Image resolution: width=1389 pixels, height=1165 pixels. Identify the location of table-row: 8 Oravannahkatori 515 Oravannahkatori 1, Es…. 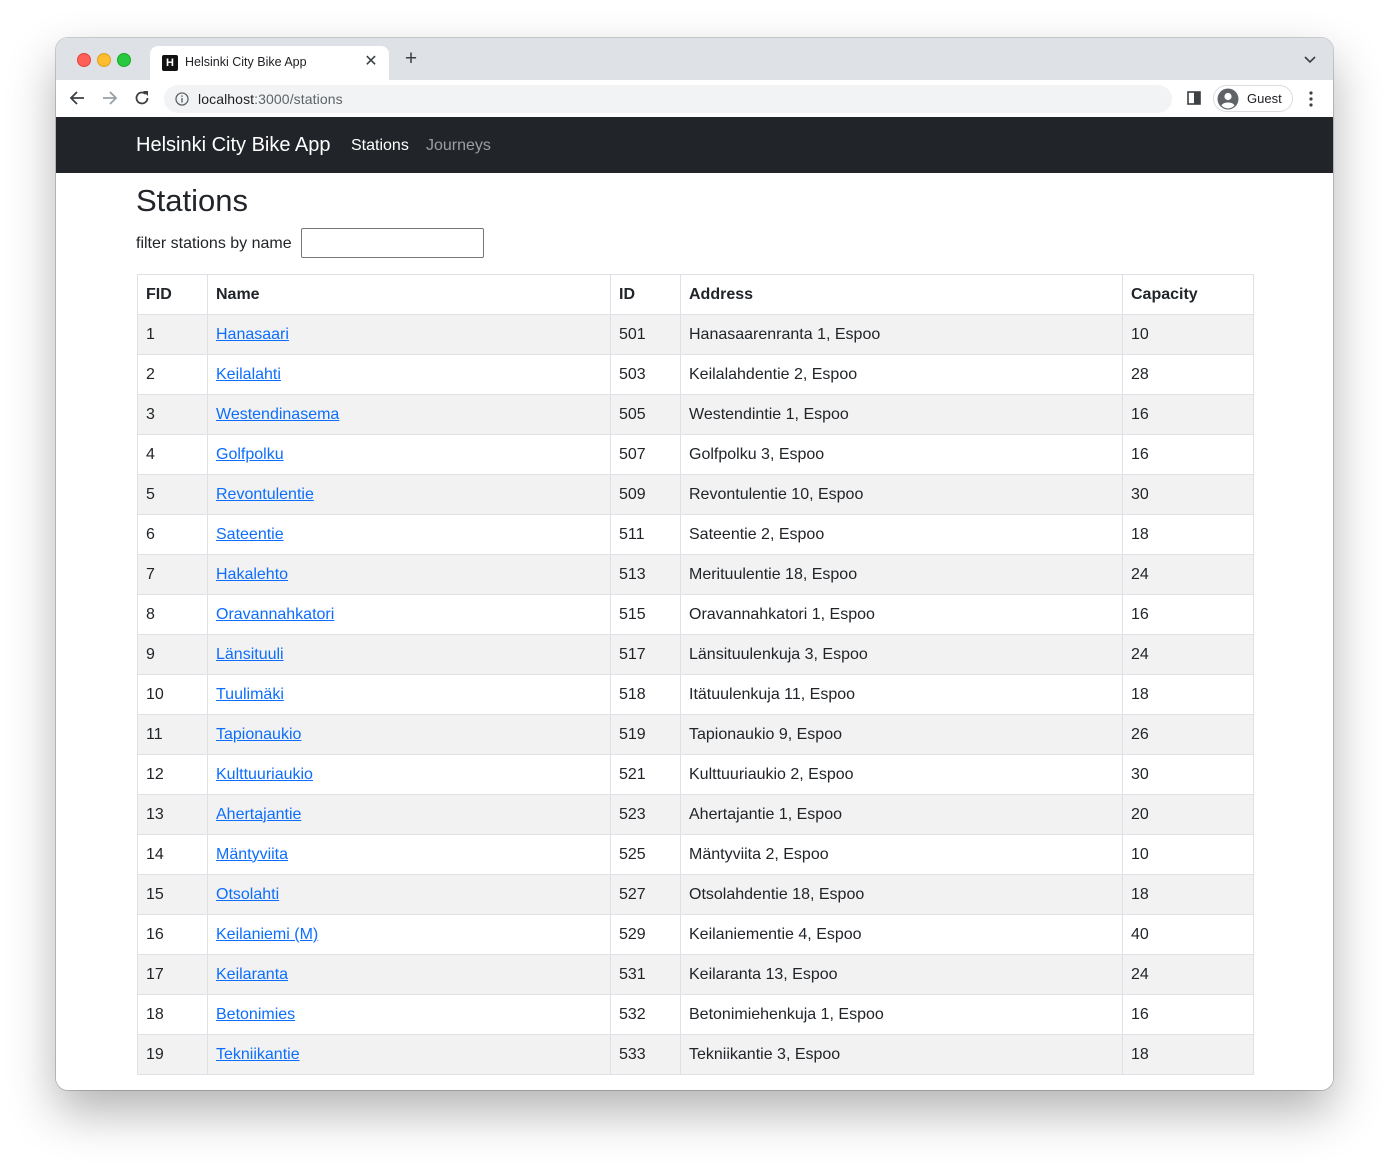
(695, 614).